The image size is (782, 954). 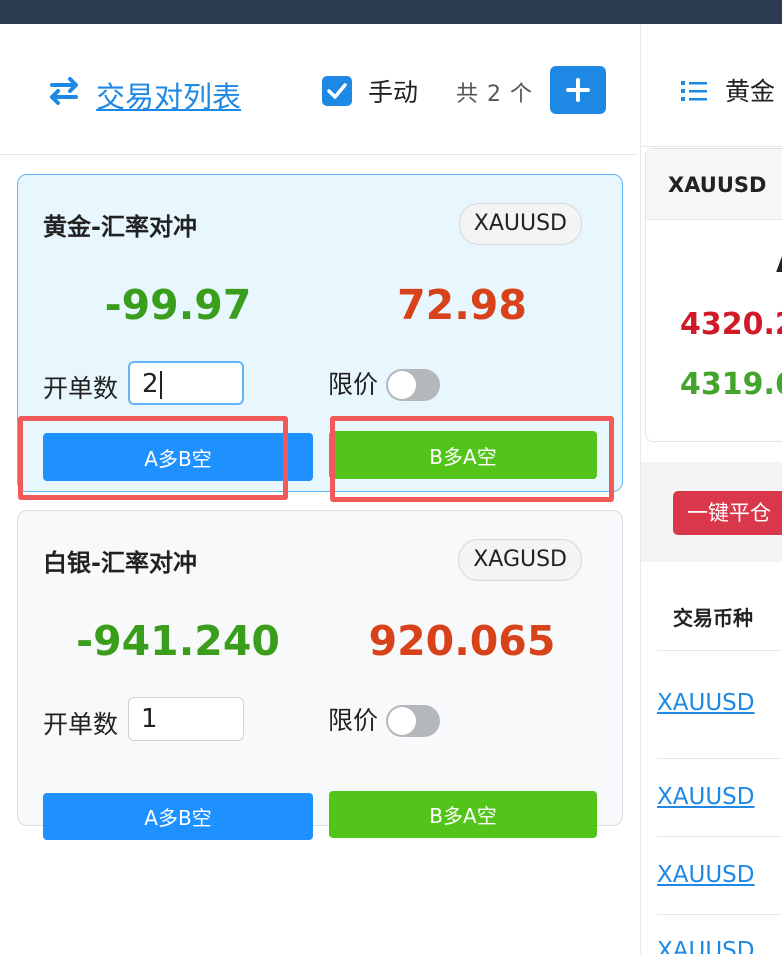 I want to click on pair-count: 共 2 个, so click(x=494, y=94).